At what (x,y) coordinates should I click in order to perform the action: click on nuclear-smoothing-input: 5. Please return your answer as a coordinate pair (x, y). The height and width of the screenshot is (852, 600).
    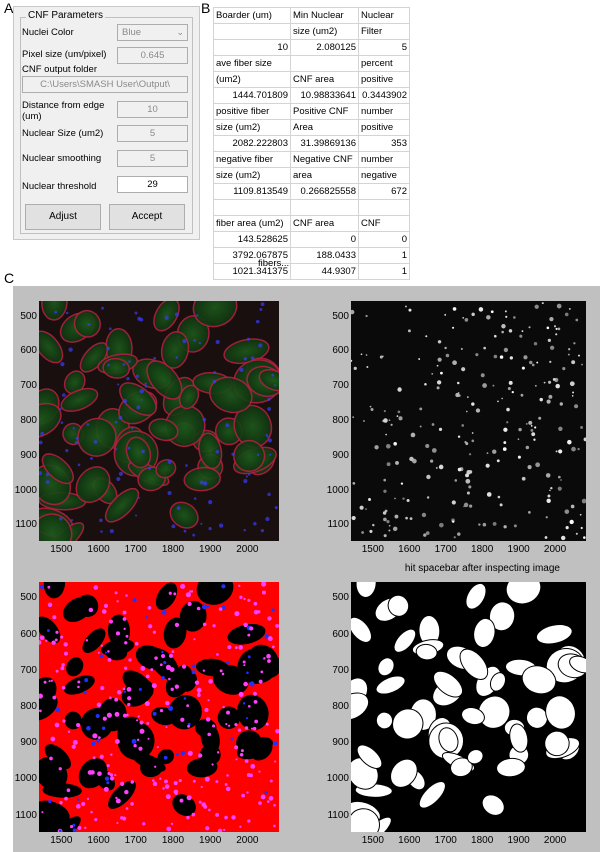
    Looking at the image, I should click on (152, 158).